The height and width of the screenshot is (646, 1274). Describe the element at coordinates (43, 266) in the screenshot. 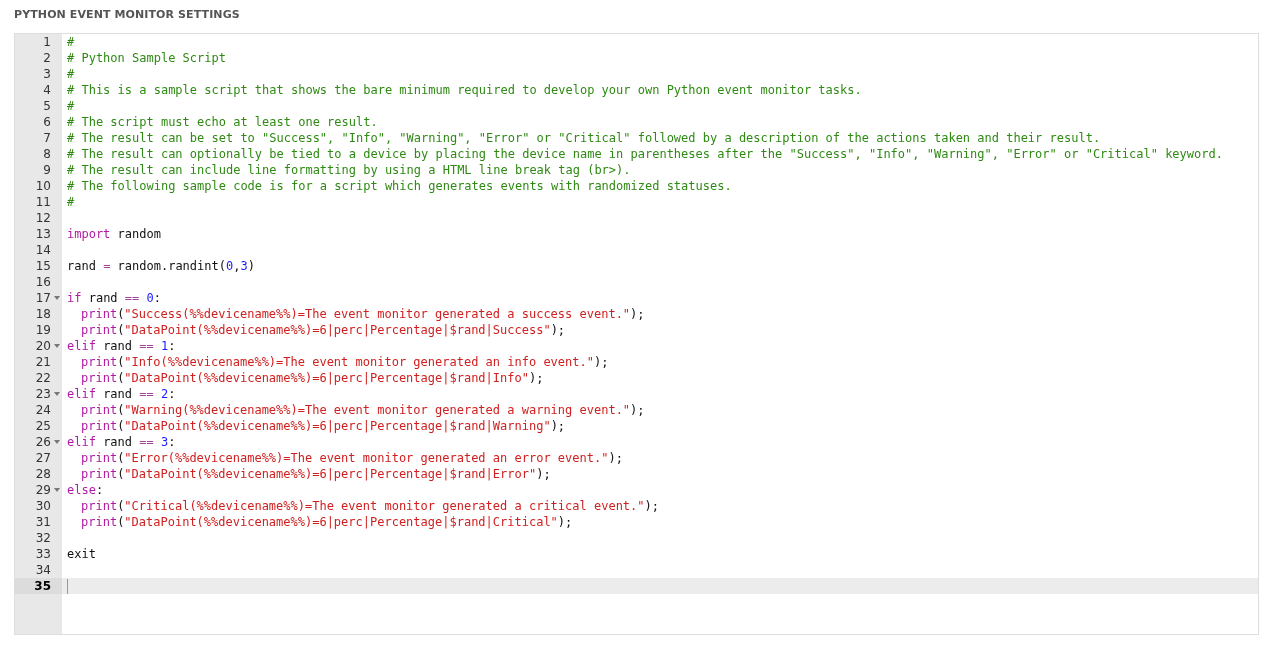

I see `line-number: 15` at that location.